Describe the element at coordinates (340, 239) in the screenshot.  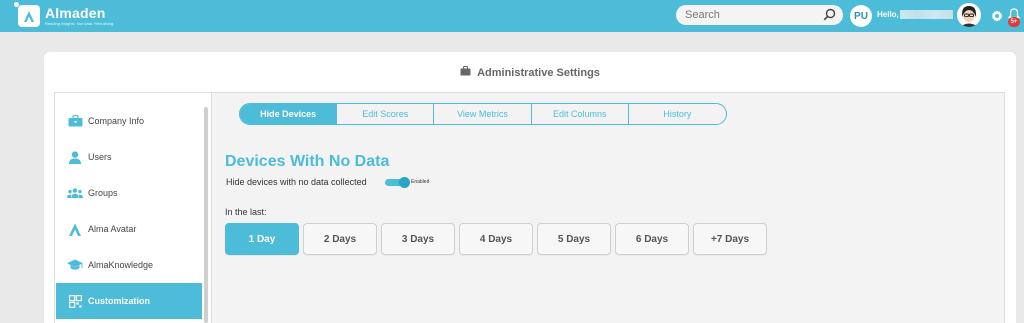
I see `day-option-2-days: 2 Days` at that location.